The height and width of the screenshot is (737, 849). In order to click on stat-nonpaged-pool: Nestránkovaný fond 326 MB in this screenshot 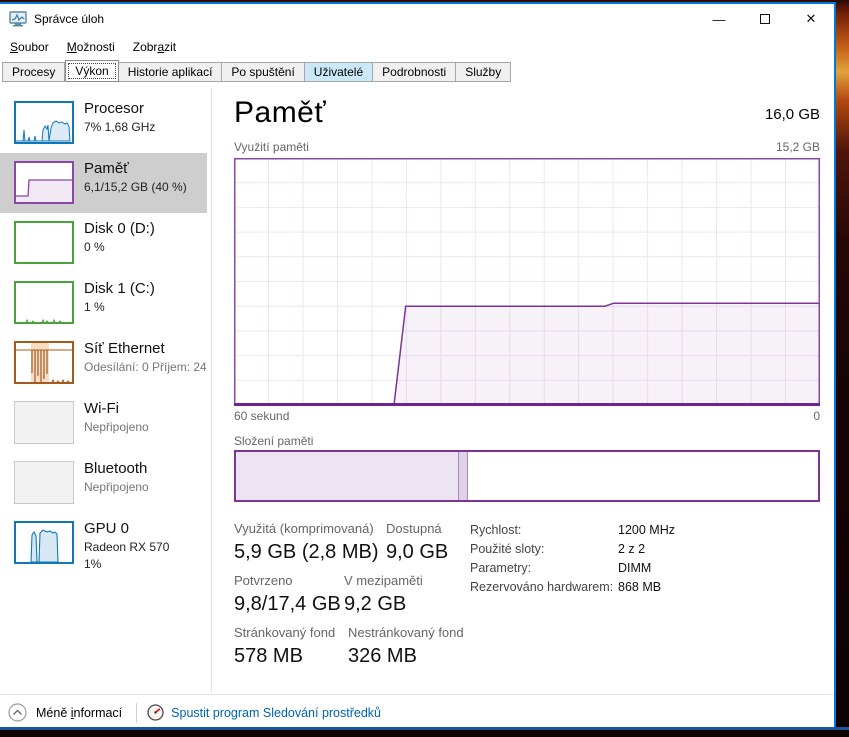, I will do `click(406, 646)`.